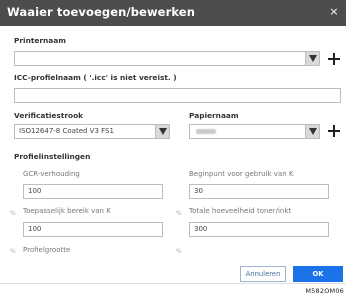  Describe the element at coordinates (177, 95) in the screenshot. I see `icc-profile-input` at that location.